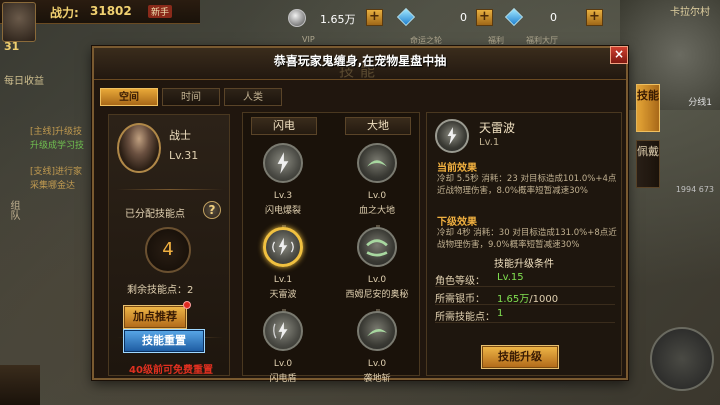  I want to click on skill-level: Lv.1, so click(283, 280).